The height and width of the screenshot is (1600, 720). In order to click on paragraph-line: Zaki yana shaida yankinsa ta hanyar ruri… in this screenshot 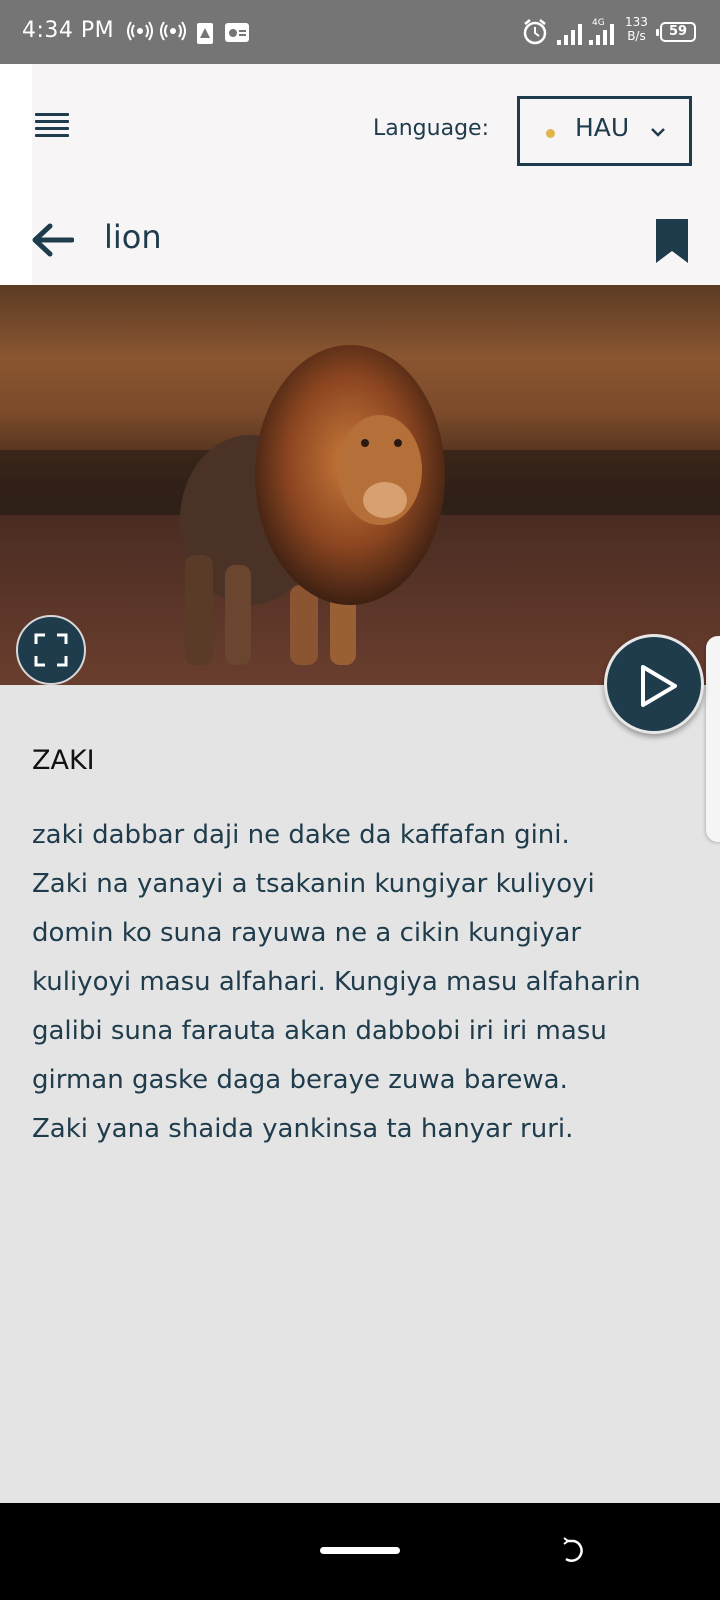, I will do `click(303, 1129)`.